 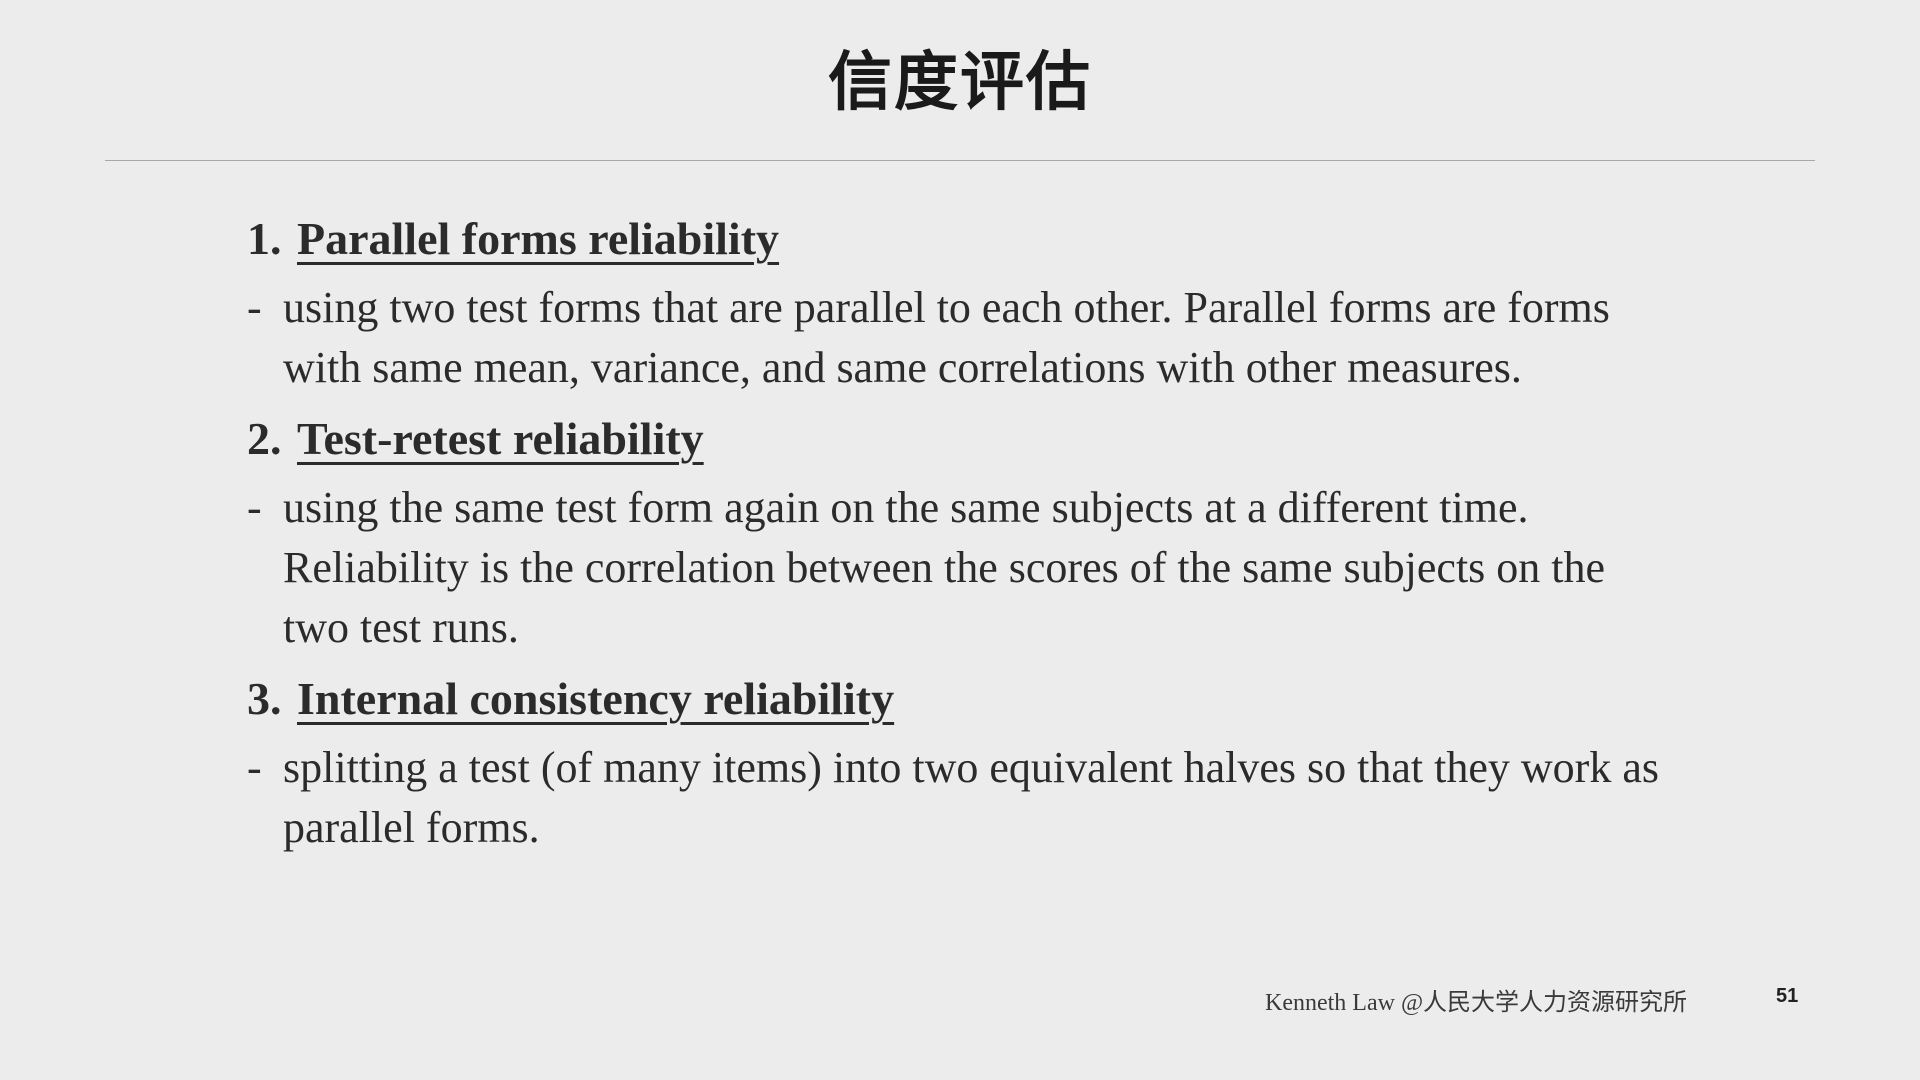 What do you see at coordinates (596, 698) in the screenshot?
I see `item-heading-text: Internal consistency reliability` at bounding box center [596, 698].